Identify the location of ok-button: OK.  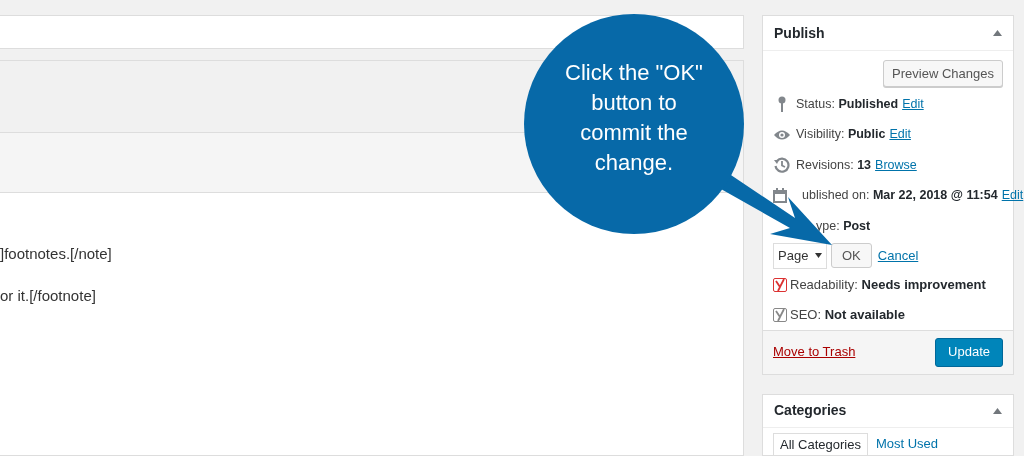
(851, 255).